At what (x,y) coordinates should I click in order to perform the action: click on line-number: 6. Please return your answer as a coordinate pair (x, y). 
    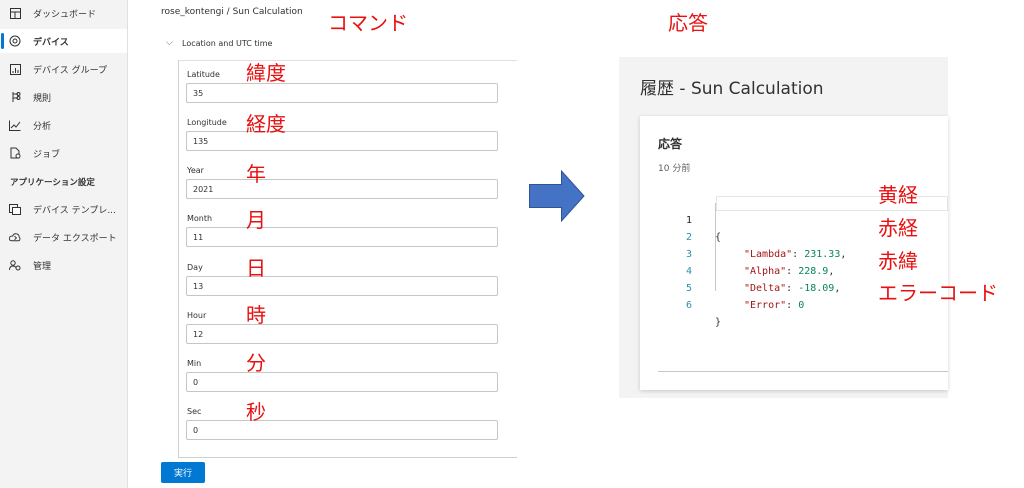
    Looking at the image, I should click on (688, 305).